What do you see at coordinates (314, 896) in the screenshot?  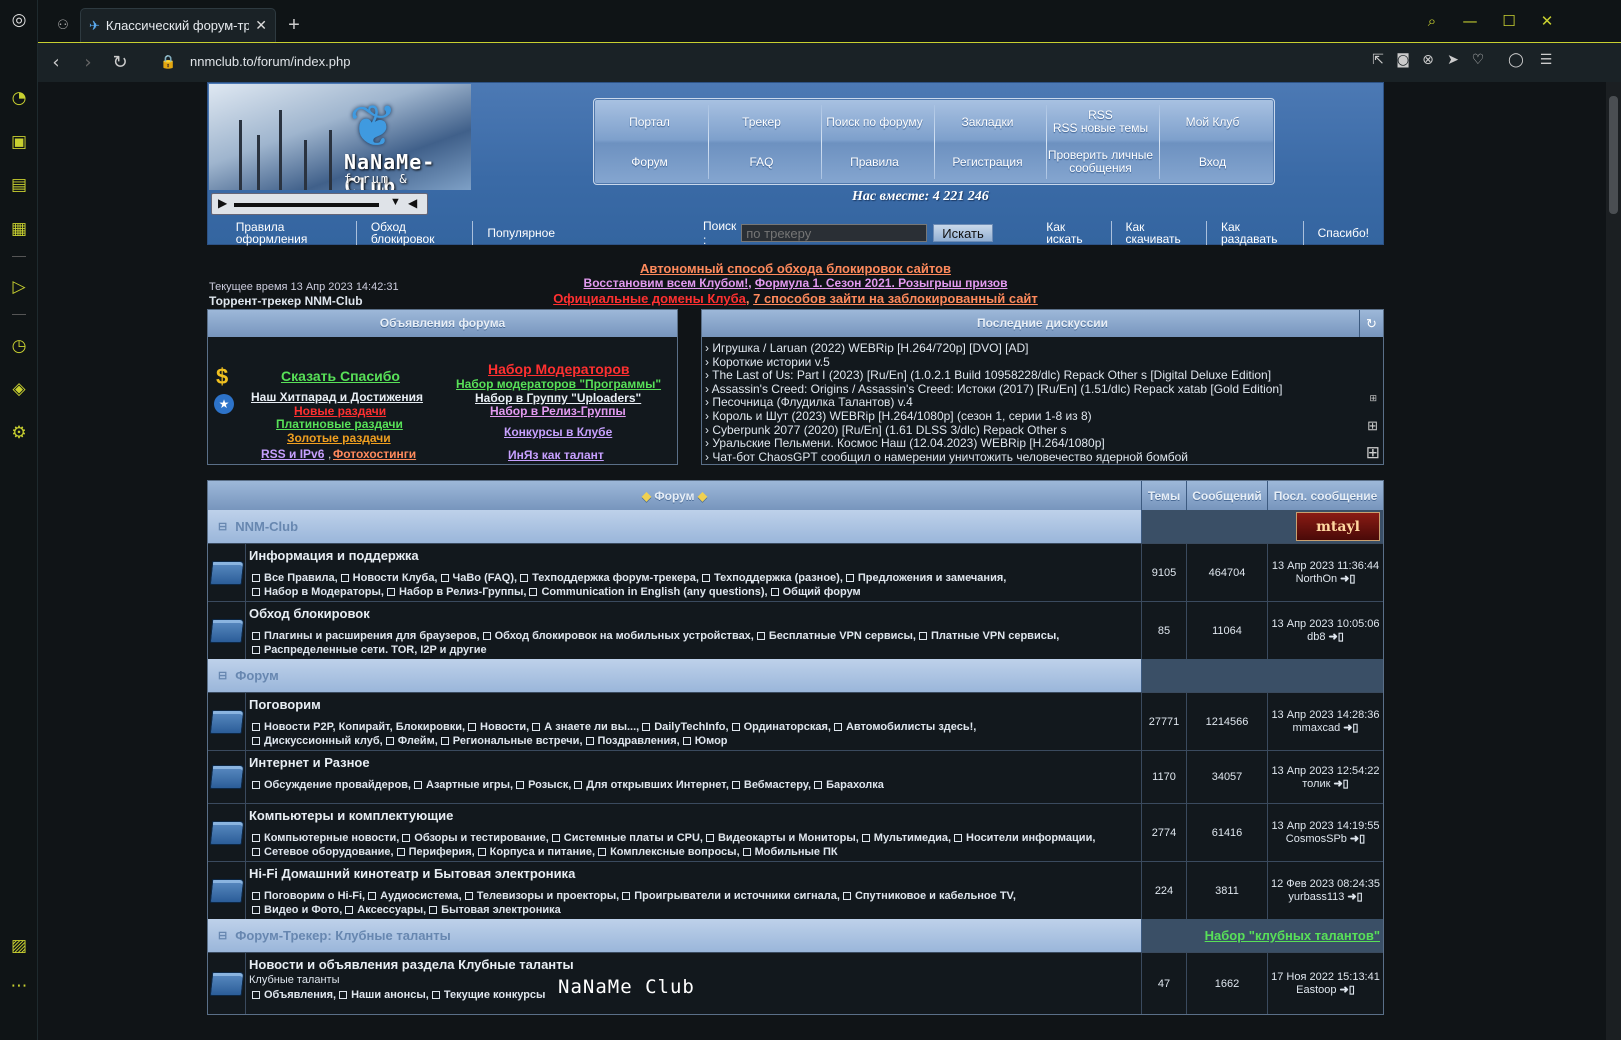 I see `subforum-link: Поговорим о Hi-Fi,` at bounding box center [314, 896].